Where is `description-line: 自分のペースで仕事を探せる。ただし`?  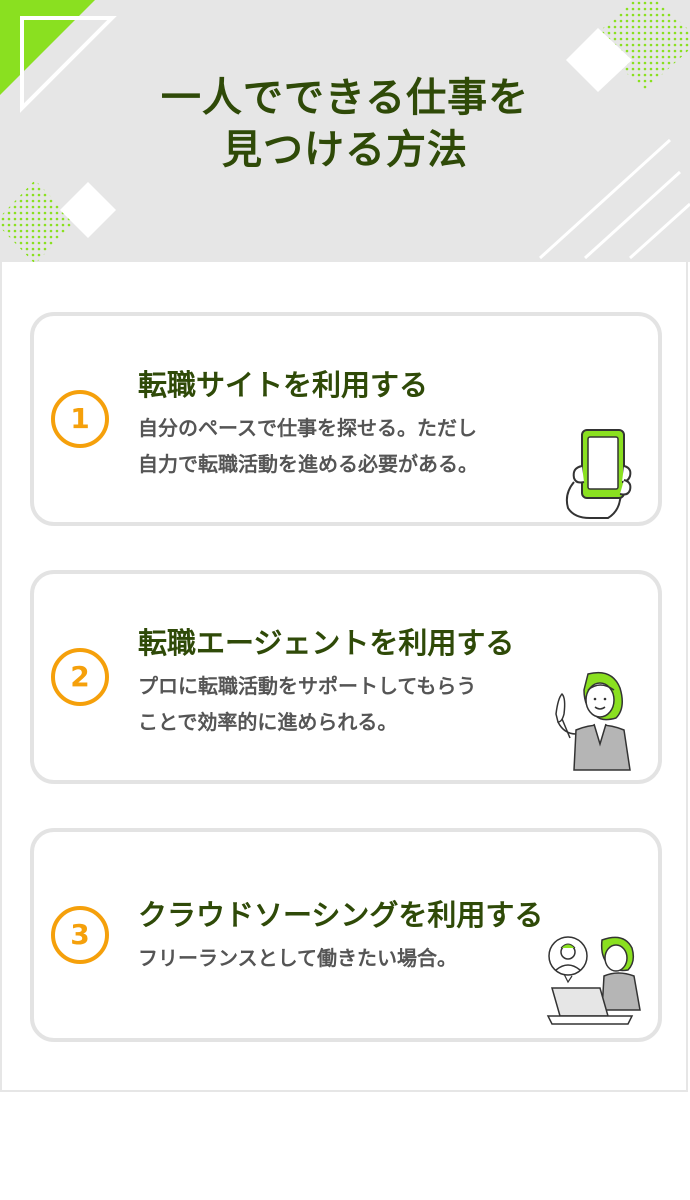
description-line: 自分のペースで仕事を探せる。ただし is located at coordinates (307, 428).